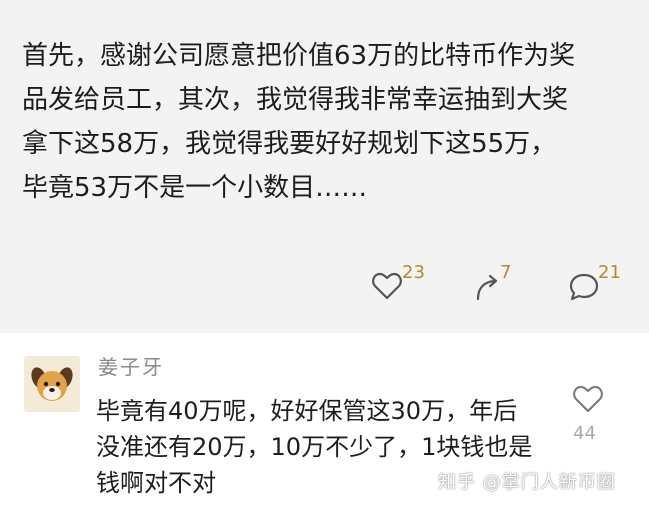  Describe the element at coordinates (527, 482) in the screenshot. I see `watermark: 知乎 @掌门人新币圈` at that location.